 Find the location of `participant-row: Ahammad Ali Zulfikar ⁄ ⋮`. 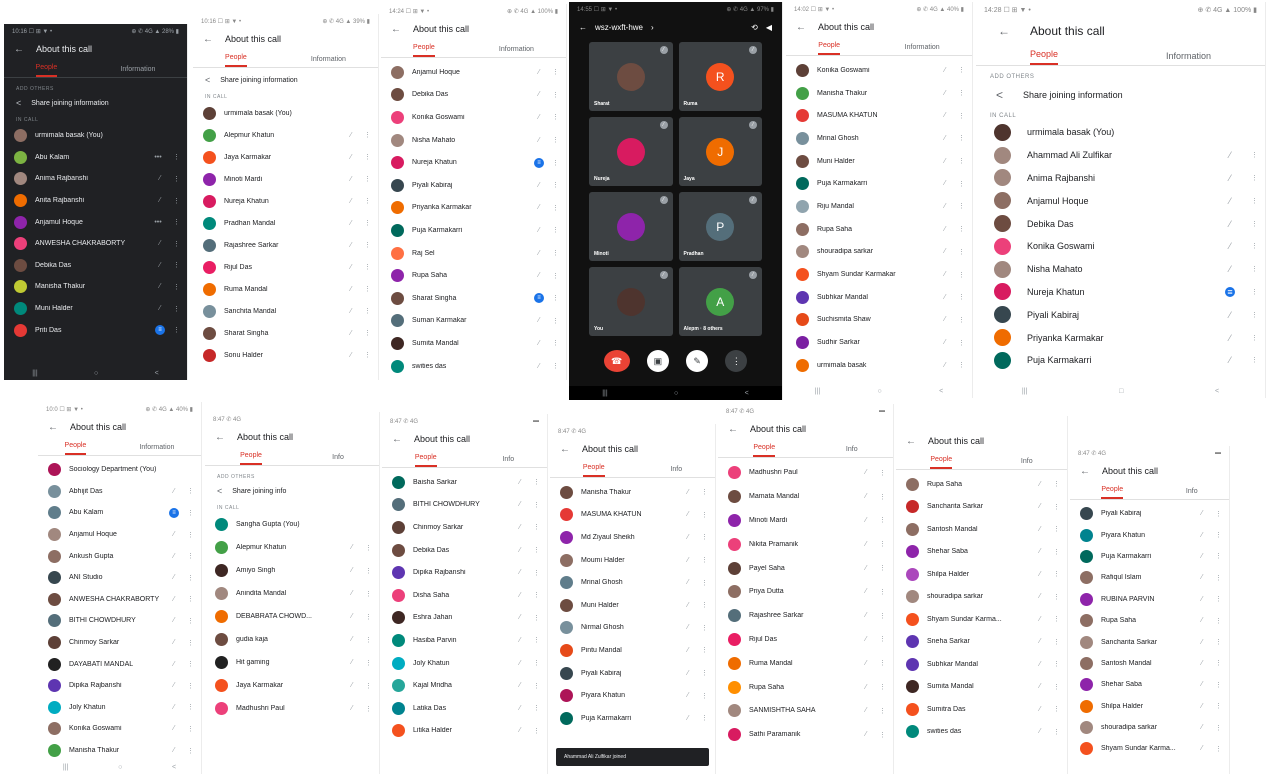

participant-row: Ahammad Ali Zulfikar ⁄ ⋮ is located at coordinates (1120, 155).